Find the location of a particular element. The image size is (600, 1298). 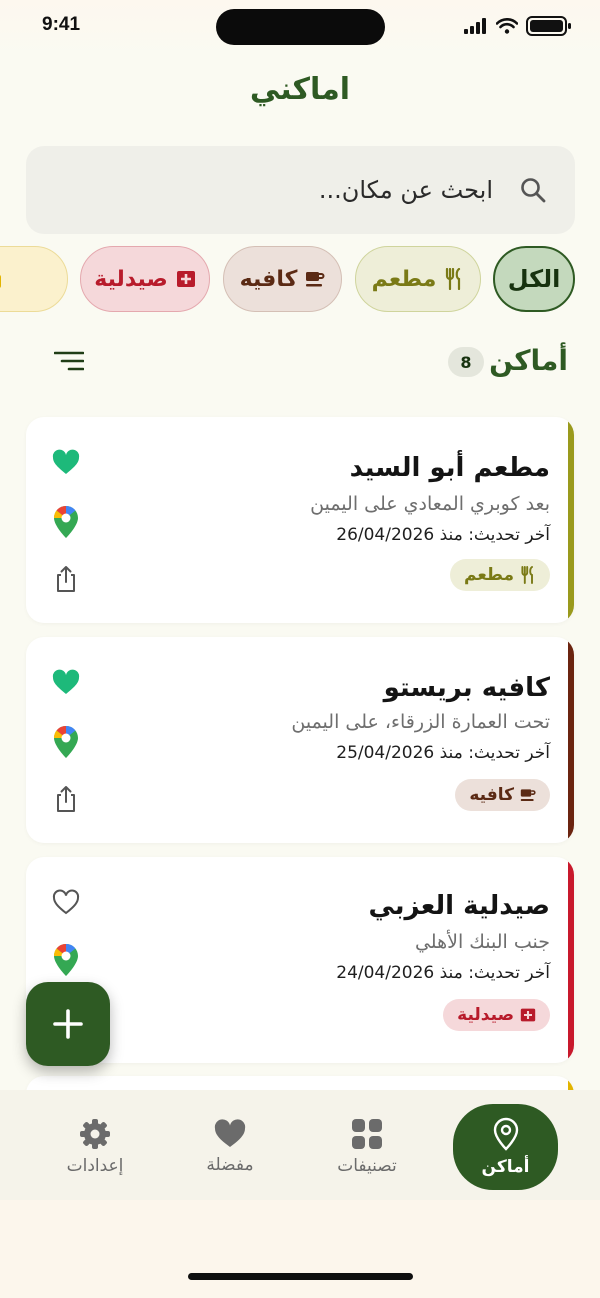

wifi-icon is located at coordinates (507, 26).